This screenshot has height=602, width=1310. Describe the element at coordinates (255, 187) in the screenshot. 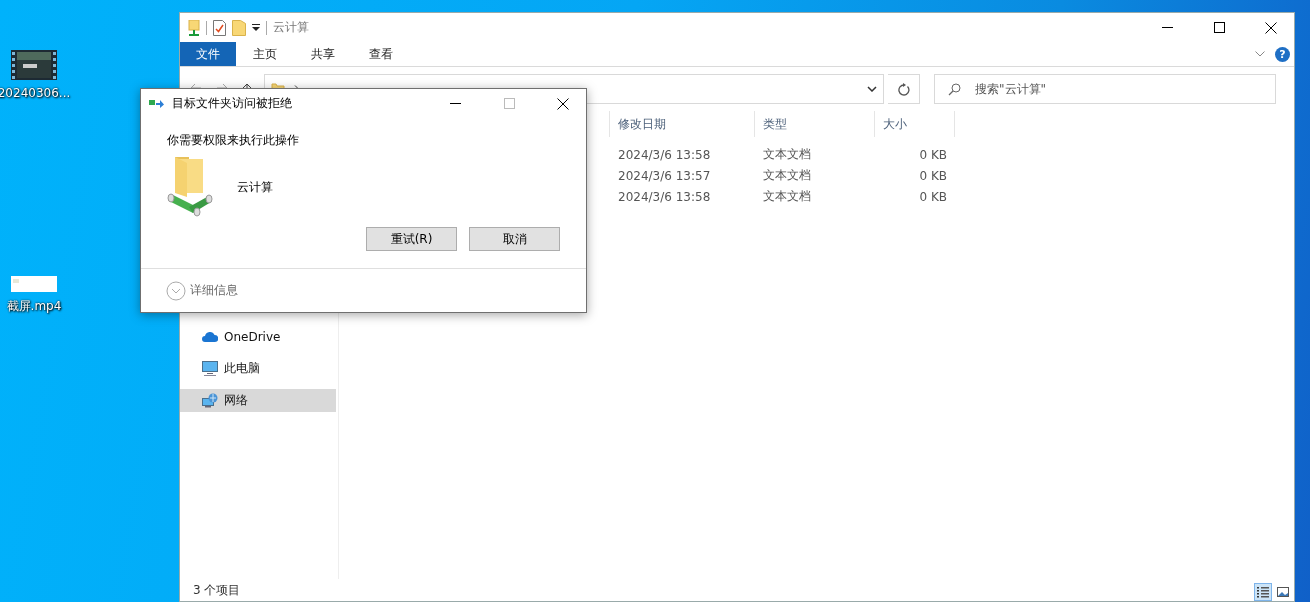

I see `folder-name: 云计算` at that location.